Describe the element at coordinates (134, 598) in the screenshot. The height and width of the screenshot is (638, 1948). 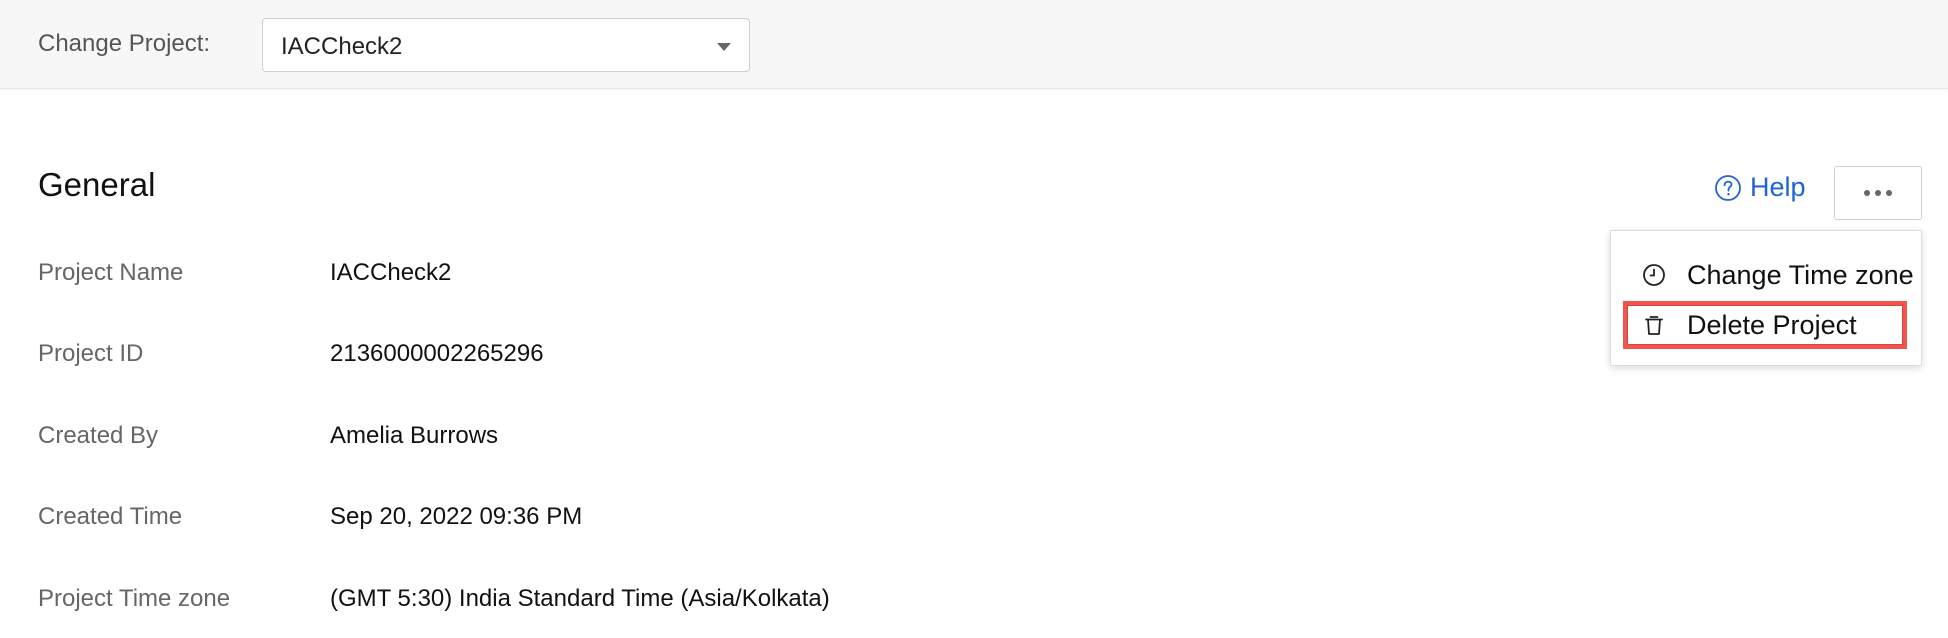
I see `detail-label: Project Time zone` at that location.